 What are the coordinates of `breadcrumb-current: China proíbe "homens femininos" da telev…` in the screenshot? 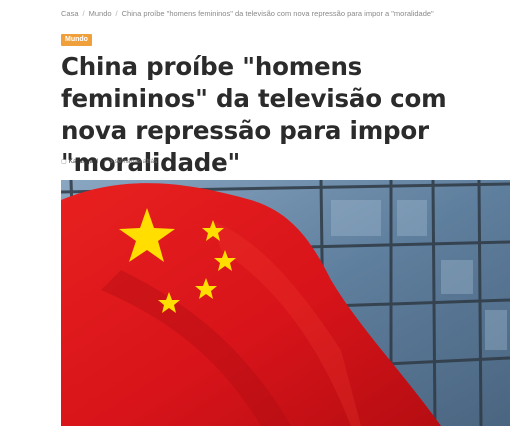 It's located at (277, 13).